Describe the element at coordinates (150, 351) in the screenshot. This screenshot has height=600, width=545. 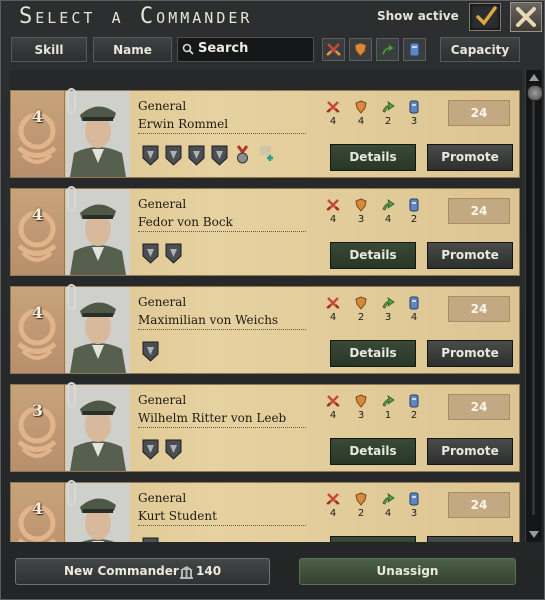
I see `logistics-wizard-trait-icon` at that location.